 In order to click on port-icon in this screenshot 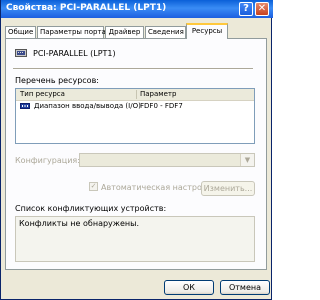, I will do `click(21, 53)`.